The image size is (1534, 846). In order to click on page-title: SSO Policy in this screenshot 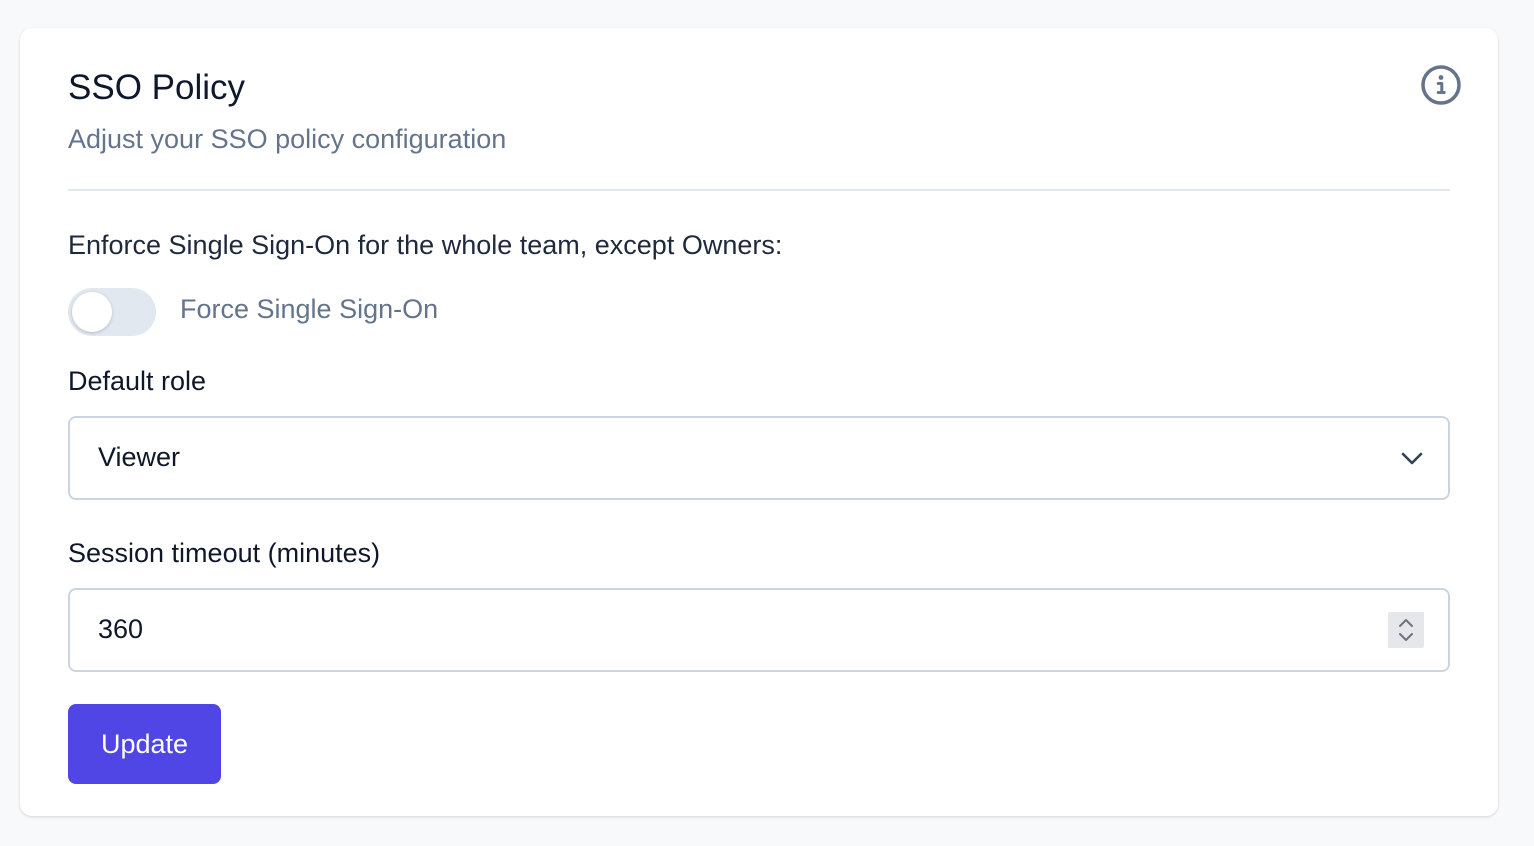, I will do `click(156, 87)`.